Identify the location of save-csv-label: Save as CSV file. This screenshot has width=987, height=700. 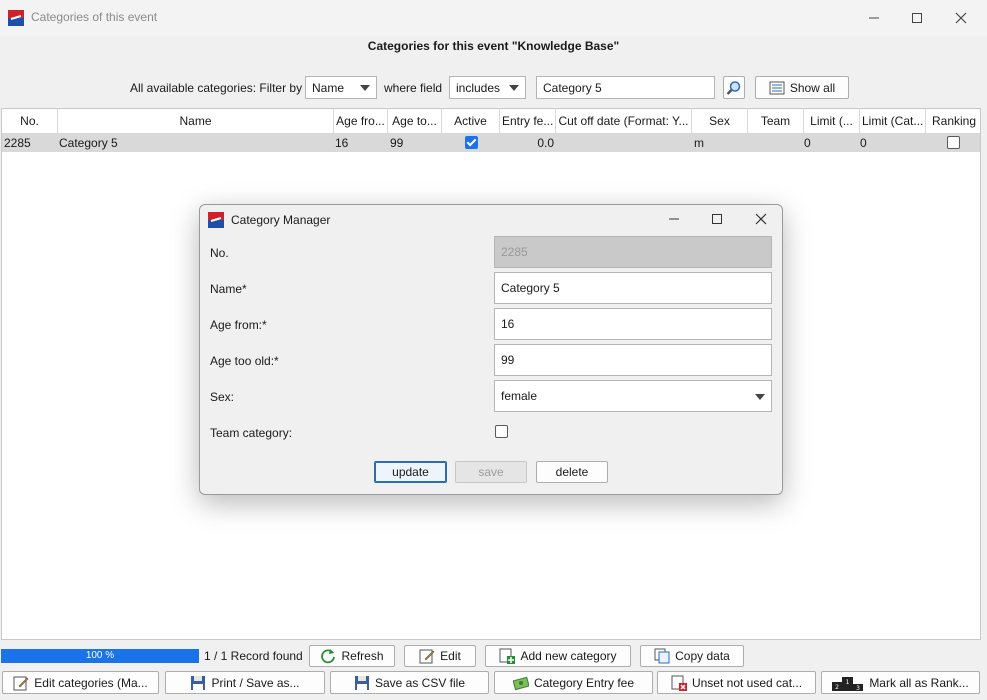
(420, 682).